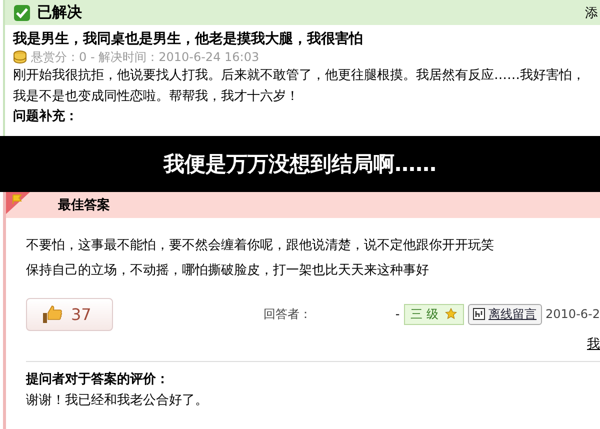 This screenshot has width=600, height=429. Describe the element at coordinates (228, 271) in the screenshot. I see `answer-text: 保持自己的立场，不动摇，哪怕撕破脸皮，打一架也比天天来这种事好` at that location.